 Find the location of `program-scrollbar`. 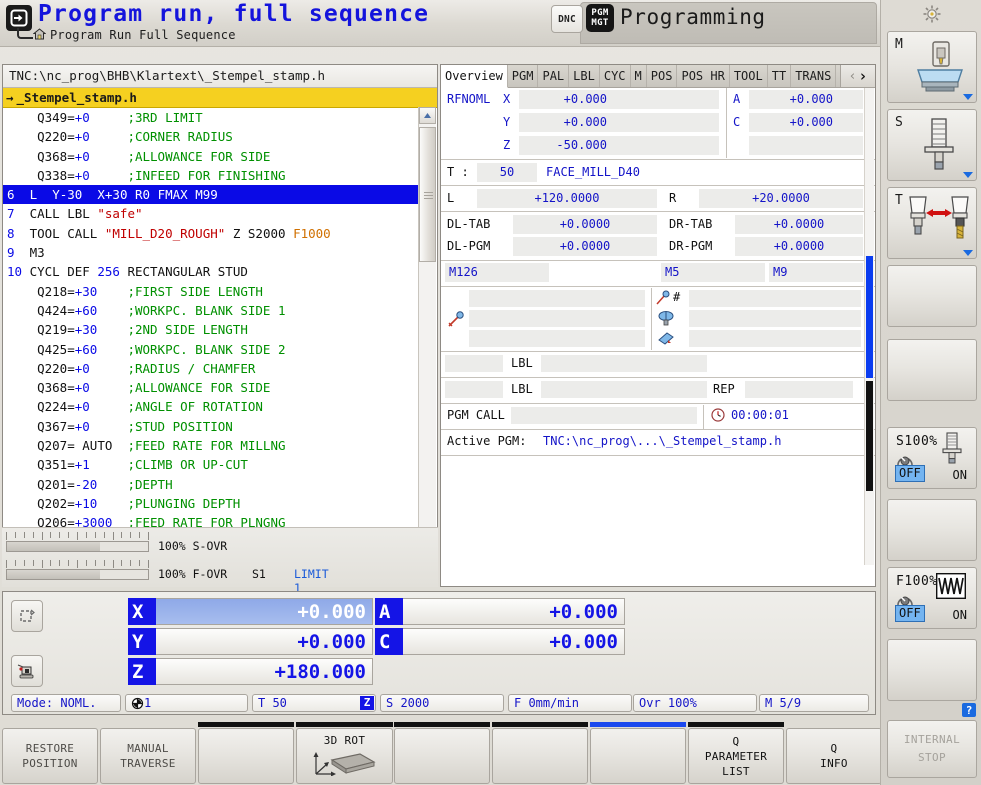

program-scrollbar is located at coordinates (427, 326).